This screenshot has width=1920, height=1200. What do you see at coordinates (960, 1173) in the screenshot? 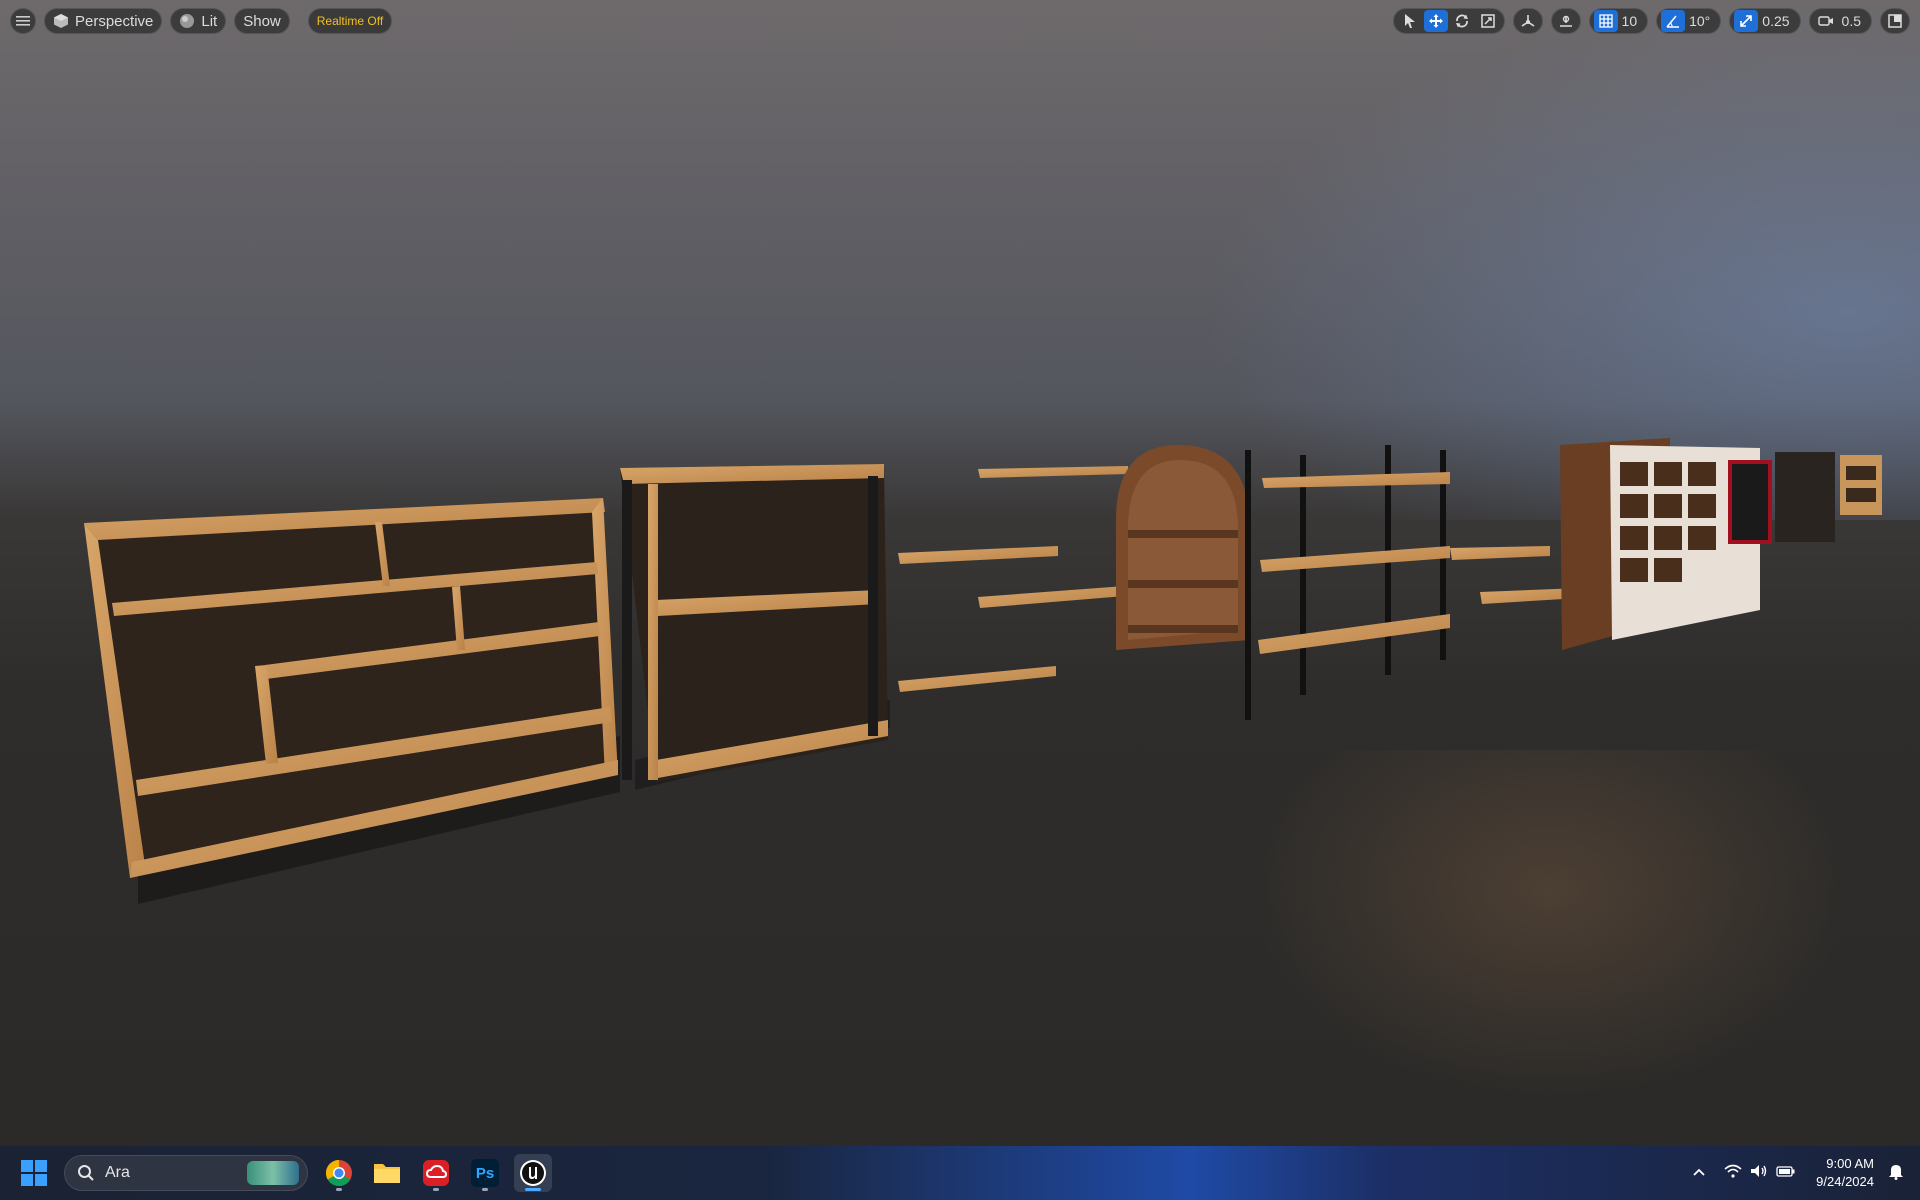
I see `taskbar: Ara Ps 9:00 AM 9/24/2024` at bounding box center [960, 1173].